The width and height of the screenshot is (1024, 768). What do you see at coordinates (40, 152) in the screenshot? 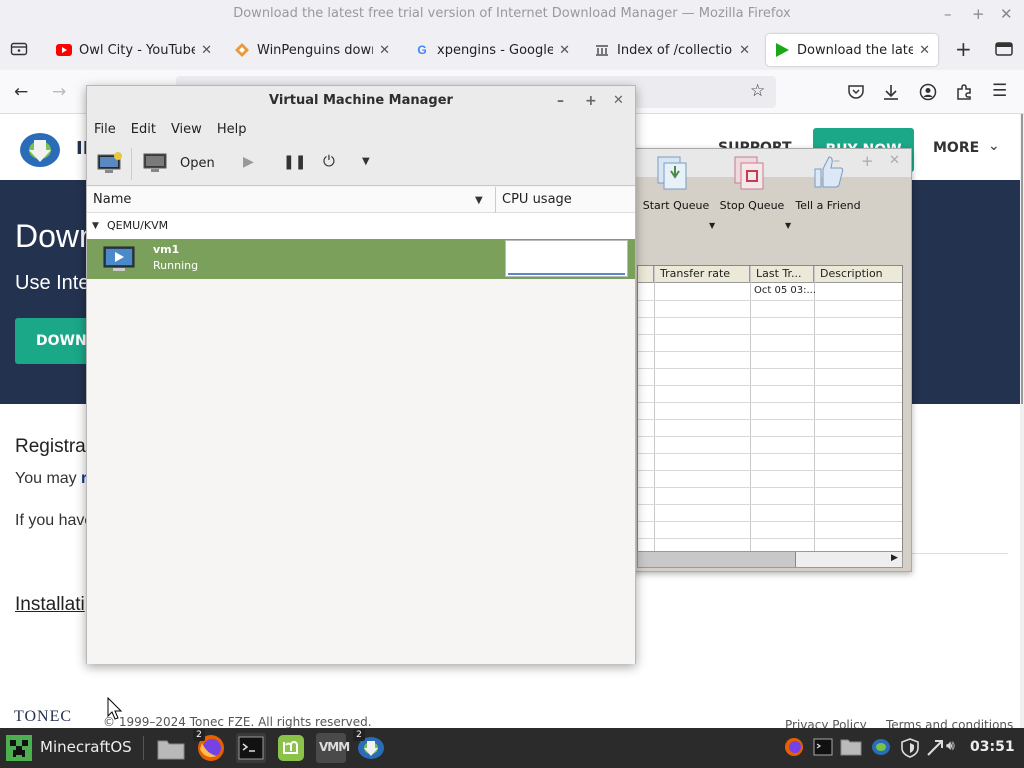
I see `idm-logo-icon` at bounding box center [40, 152].